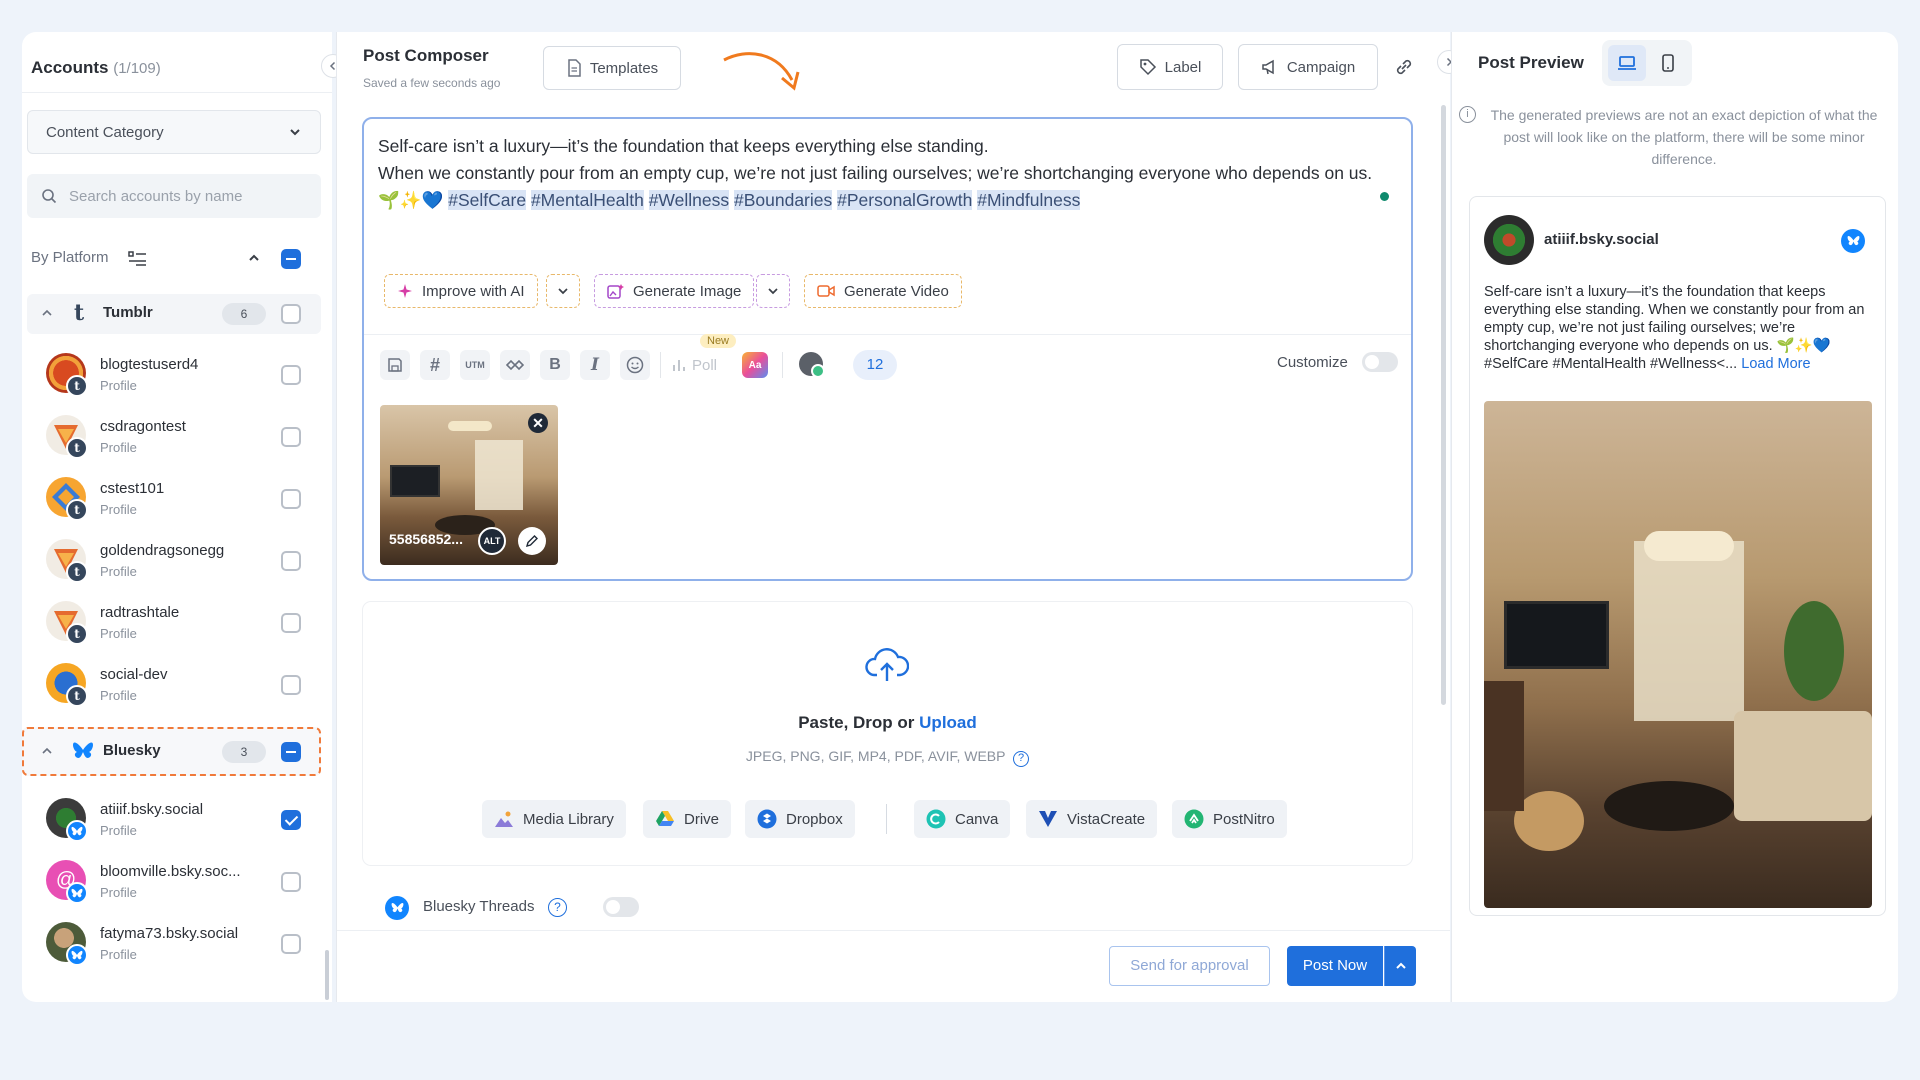 The height and width of the screenshot is (1080, 1920). What do you see at coordinates (887, 664) in the screenshot?
I see `cloud-upload-icon` at bounding box center [887, 664].